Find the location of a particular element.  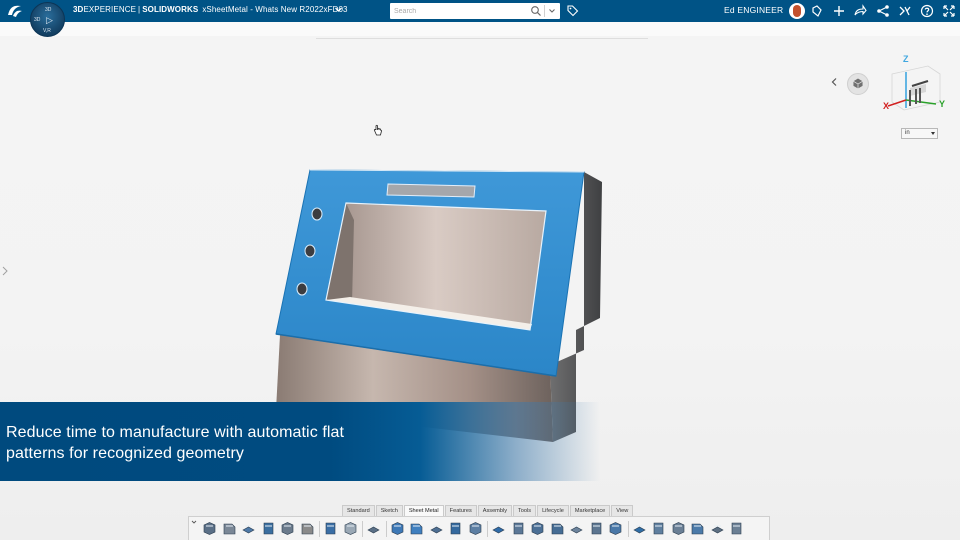

compass-widget: 3D 3D ▷ V,R is located at coordinates (47, 19).